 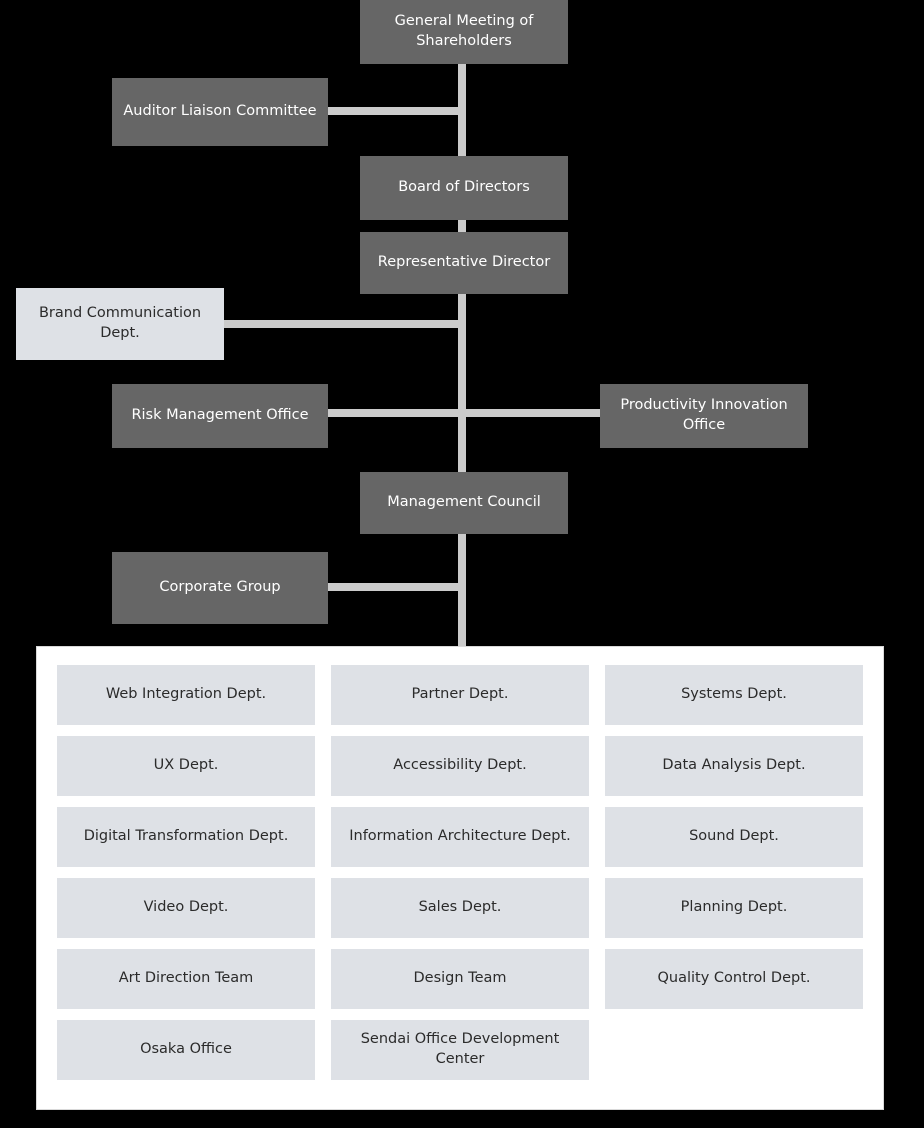 I want to click on node-label: Auditor Liaison Committee, so click(x=220, y=111).